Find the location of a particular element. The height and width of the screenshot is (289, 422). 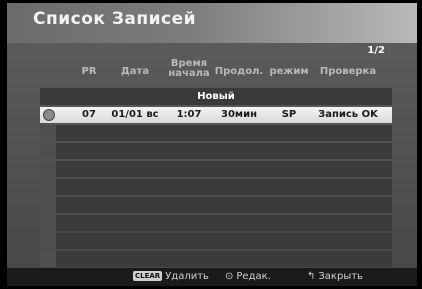

delete-label: Удалить is located at coordinates (187, 276).